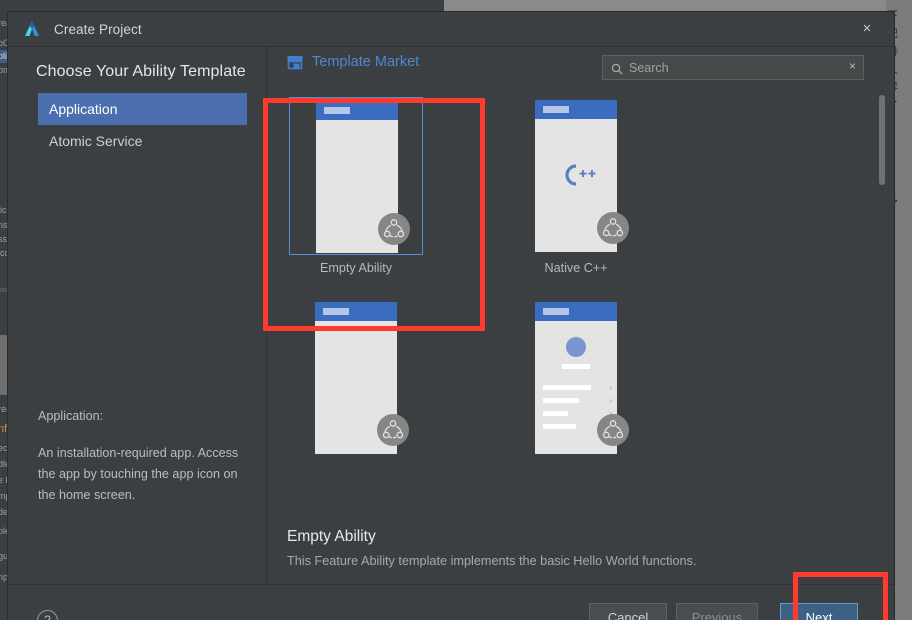  I want to click on cancel-button: Cancel, so click(628, 611).